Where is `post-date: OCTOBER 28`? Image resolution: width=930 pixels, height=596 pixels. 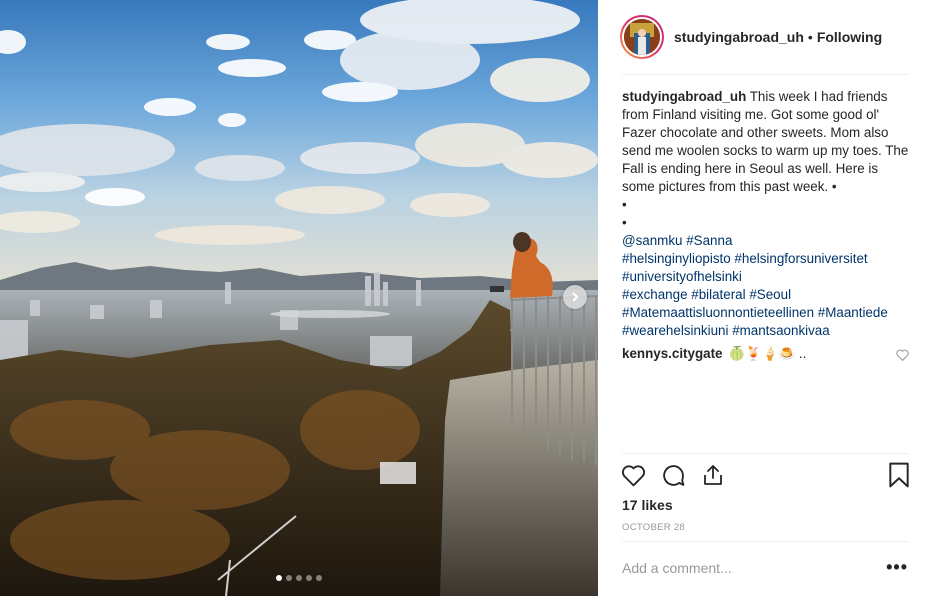
post-date: OCTOBER 28 is located at coordinates (653, 527).